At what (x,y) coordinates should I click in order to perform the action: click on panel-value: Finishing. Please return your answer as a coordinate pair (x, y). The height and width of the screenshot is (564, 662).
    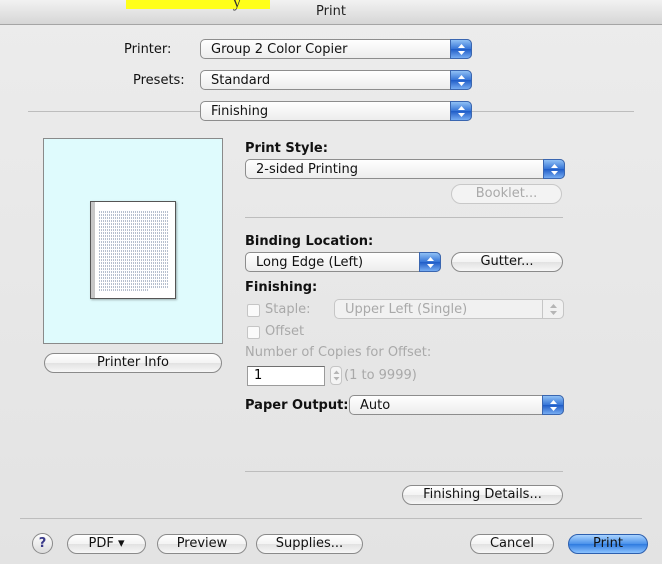
    Looking at the image, I should click on (240, 111).